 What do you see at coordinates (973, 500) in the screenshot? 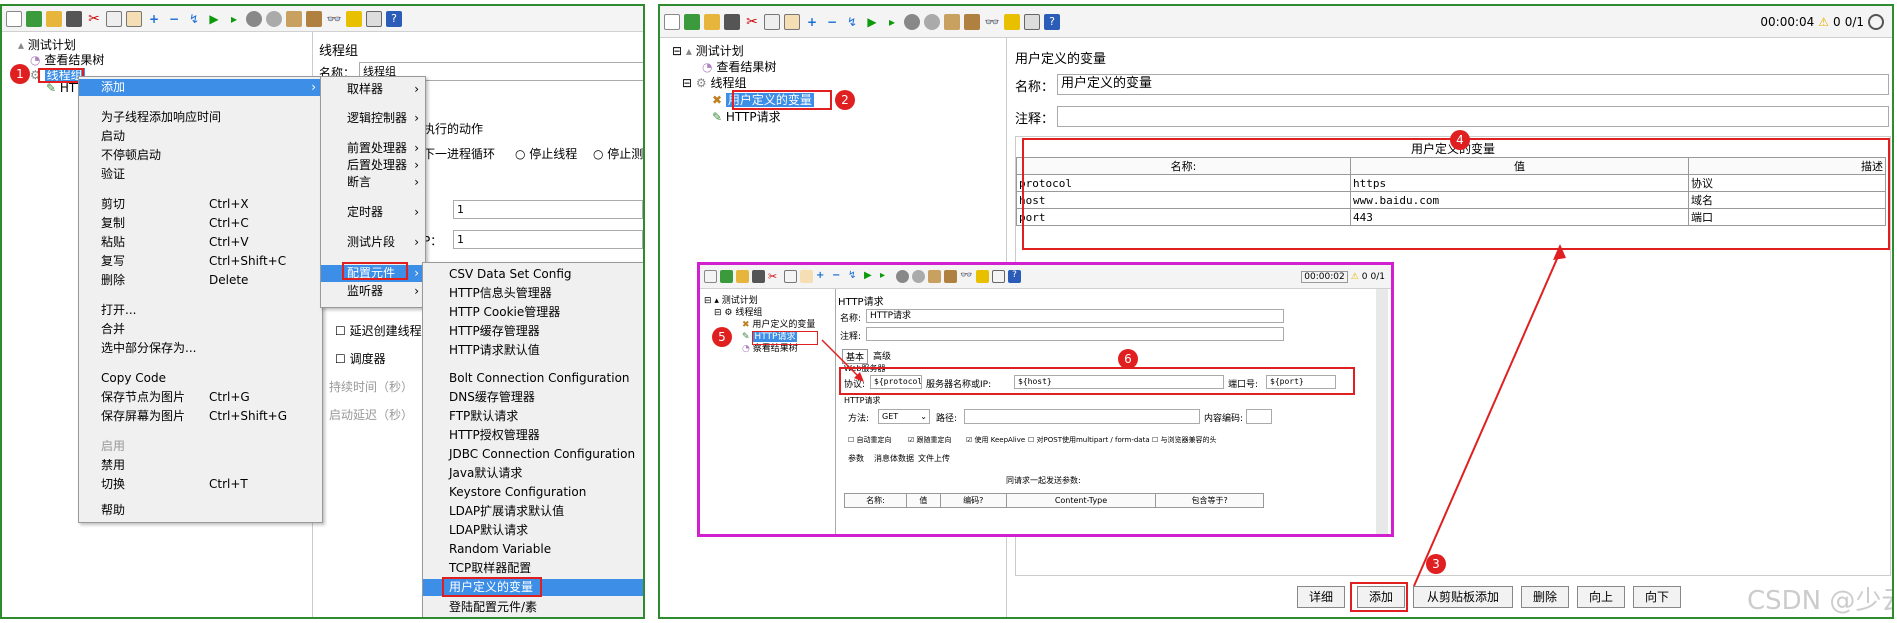
I see `th-encode: 编码?` at bounding box center [973, 500].